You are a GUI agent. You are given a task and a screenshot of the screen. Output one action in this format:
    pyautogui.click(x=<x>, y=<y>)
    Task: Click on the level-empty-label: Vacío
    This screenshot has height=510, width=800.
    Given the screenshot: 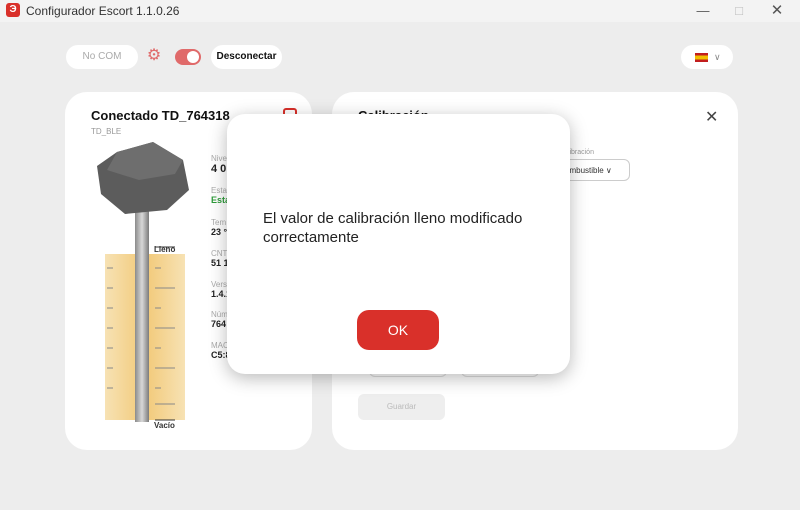 What is the action you would take?
    pyautogui.click(x=164, y=425)
    